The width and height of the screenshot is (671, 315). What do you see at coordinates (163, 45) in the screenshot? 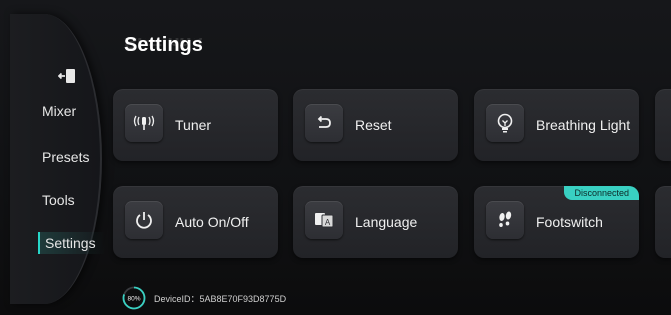
I see `page-title-reflection: Settings` at bounding box center [163, 45].